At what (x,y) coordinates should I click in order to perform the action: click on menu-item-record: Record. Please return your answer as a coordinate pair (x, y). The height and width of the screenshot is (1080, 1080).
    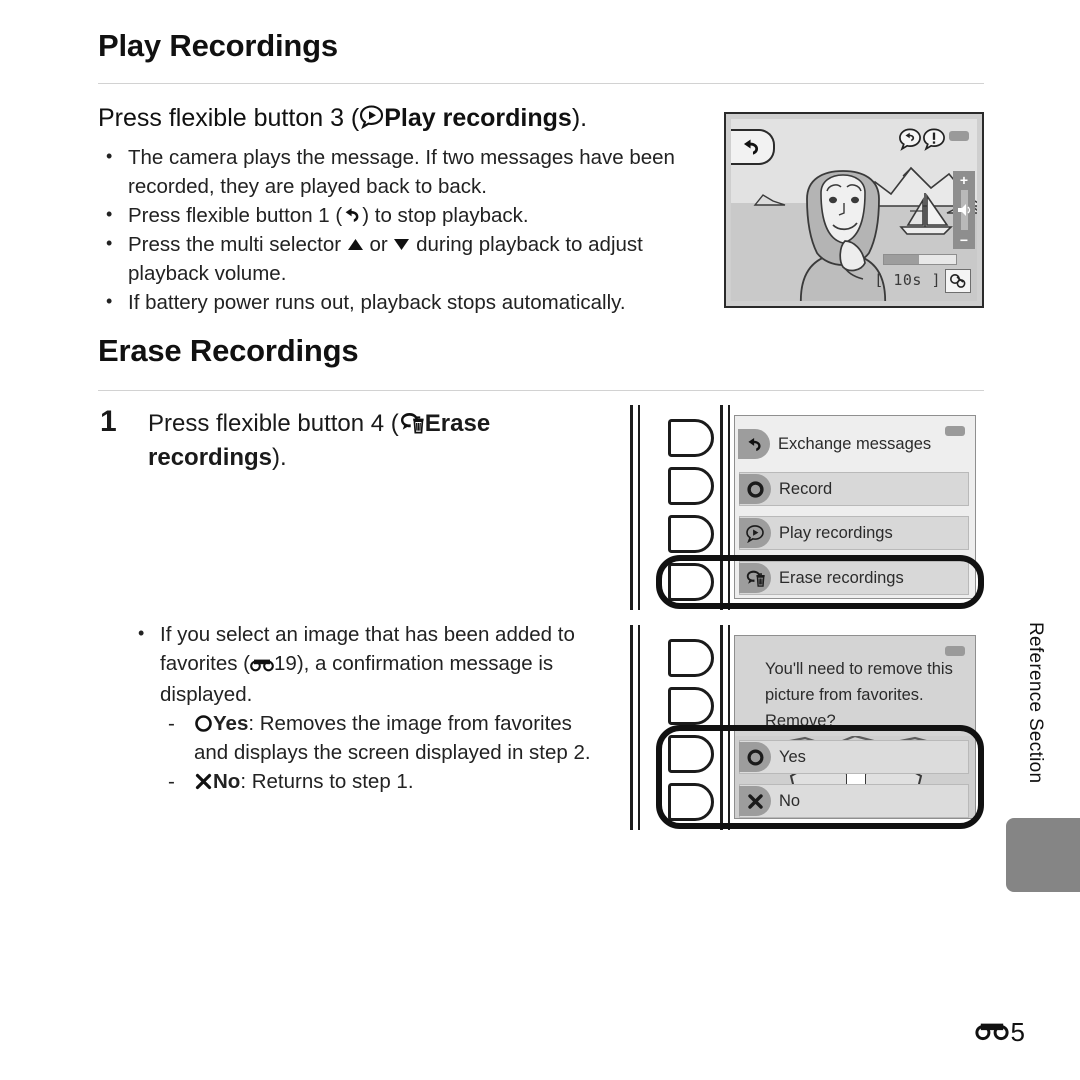
    Looking at the image, I should click on (854, 489).